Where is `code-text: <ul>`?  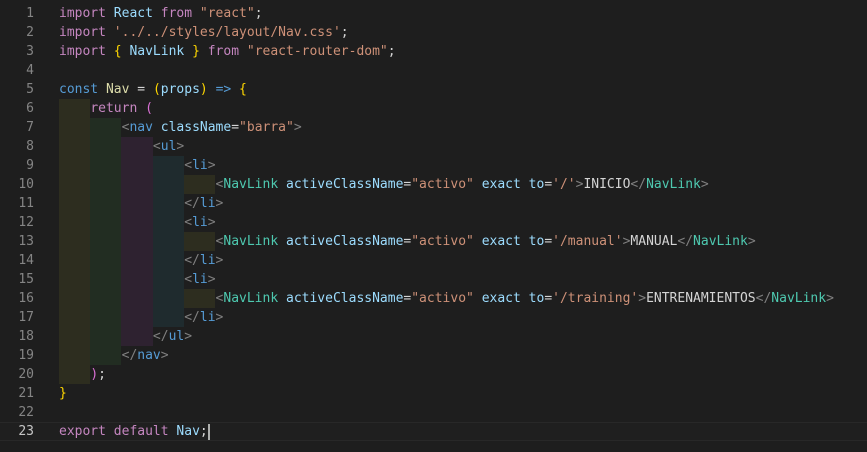
code-text: <ul> is located at coordinates (121, 146).